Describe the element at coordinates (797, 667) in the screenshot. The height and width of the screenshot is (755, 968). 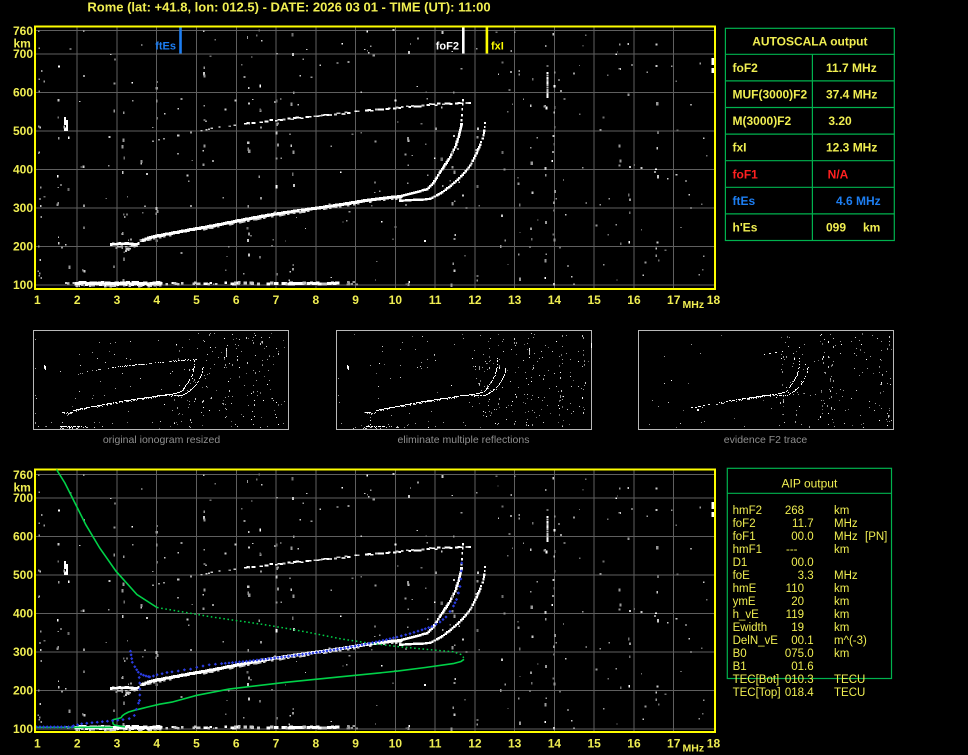
I see `svg-text: 01` at that location.